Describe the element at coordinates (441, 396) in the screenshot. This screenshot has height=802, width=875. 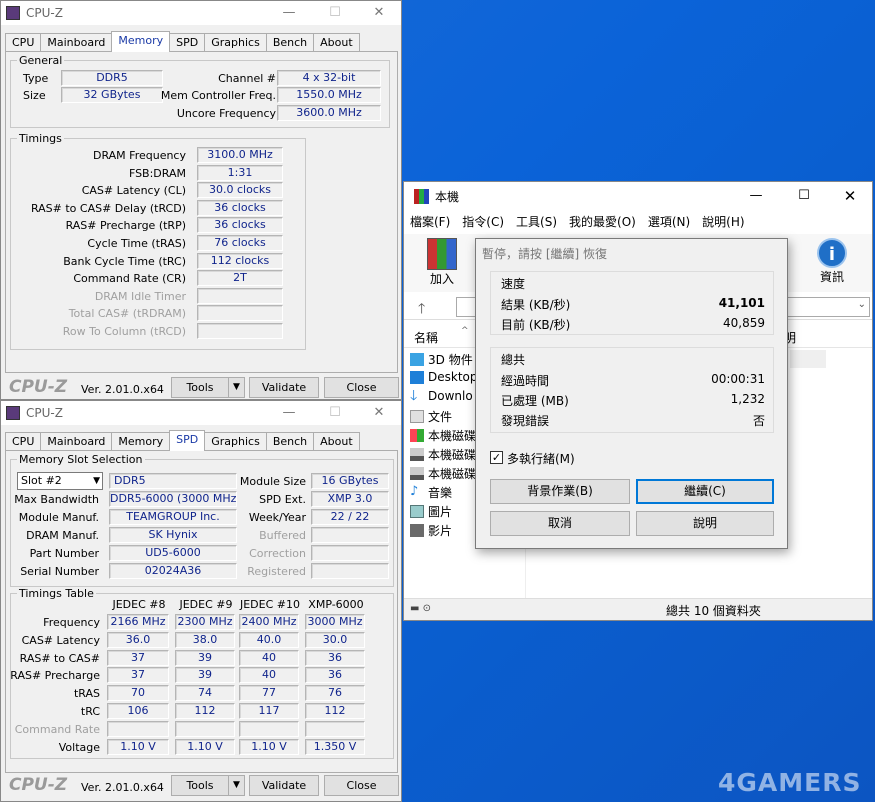
I see `list-item: 🡓 Downlo` at that location.